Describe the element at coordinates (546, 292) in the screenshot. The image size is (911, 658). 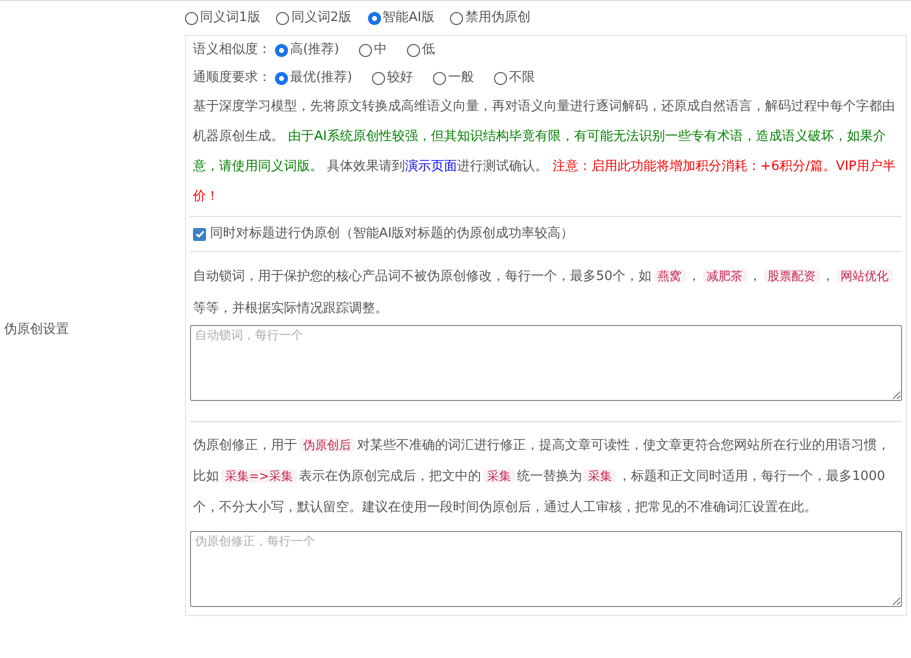
I see `lock-words-description: 自动锁词，用于保护您的核心产品词不被伪原创修改，每行一个，最多50个，如 燕窝 ， 减肥茶 ， 股票配资 ， 网站优化 等等，并根据实际情况跟踪调整。` at that location.